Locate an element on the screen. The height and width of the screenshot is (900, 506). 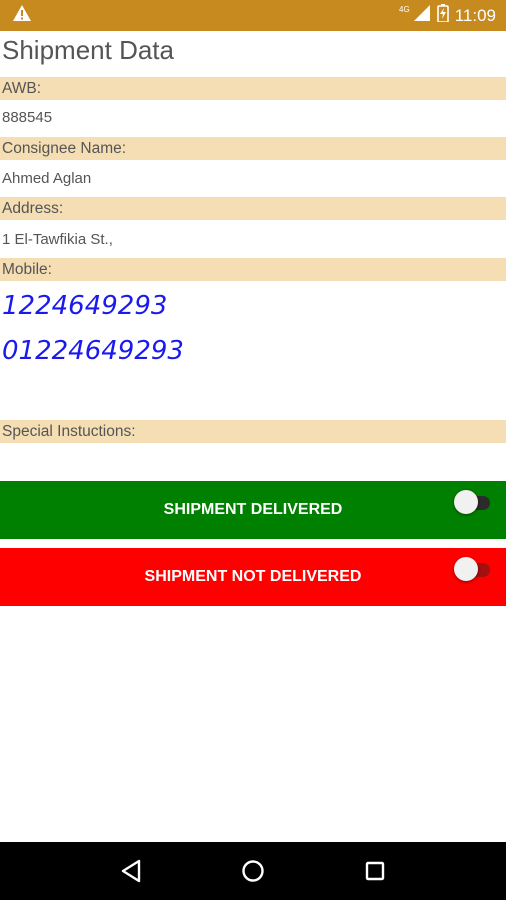
special-instructions-label: Special Instuctions: is located at coordinates (253, 431).